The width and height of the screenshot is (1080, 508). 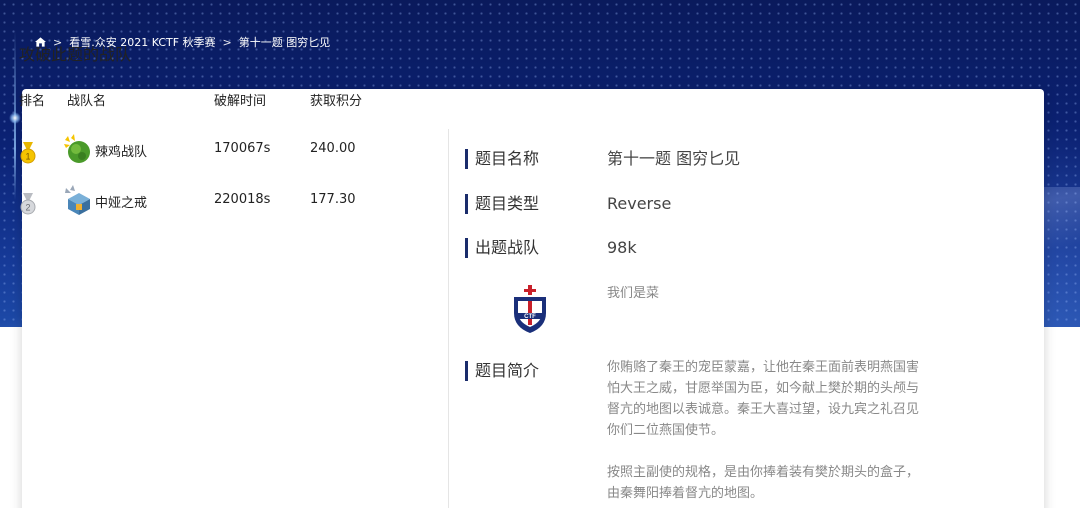 I want to click on challenge-name-label: 题目名称, so click(x=502, y=159).